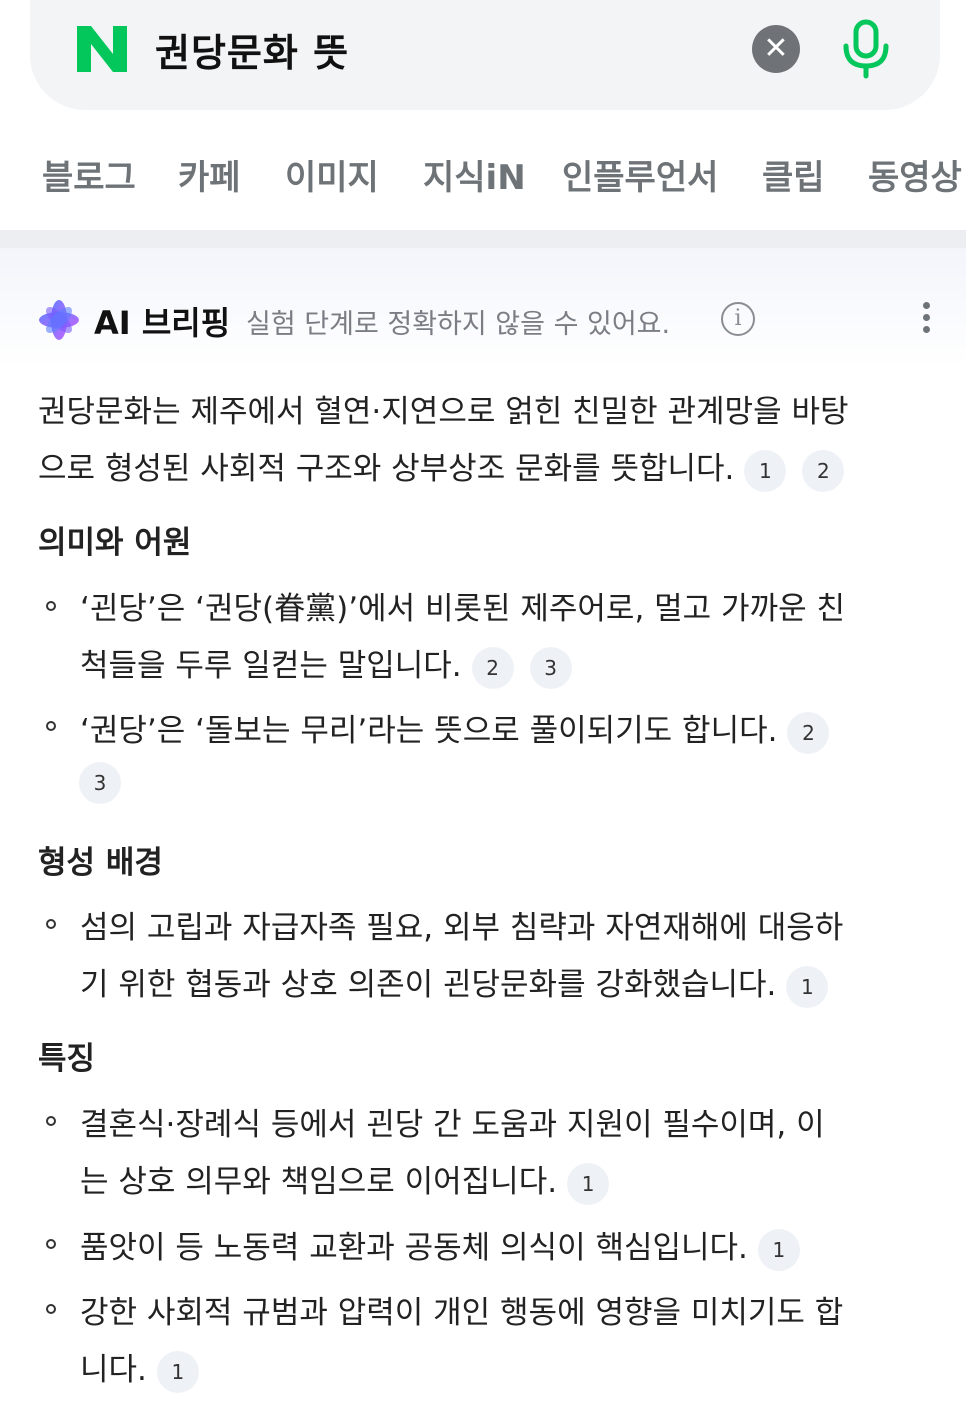  What do you see at coordinates (345, 1180) in the screenshot?
I see `bullet-text: 는 상호 의무와 책임으로 이어집니다. 1` at bounding box center [345, 1180].